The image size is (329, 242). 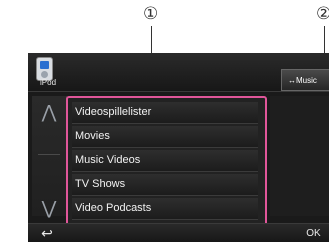 I want to click on callout-1: ①, so click(x=151, y=14).